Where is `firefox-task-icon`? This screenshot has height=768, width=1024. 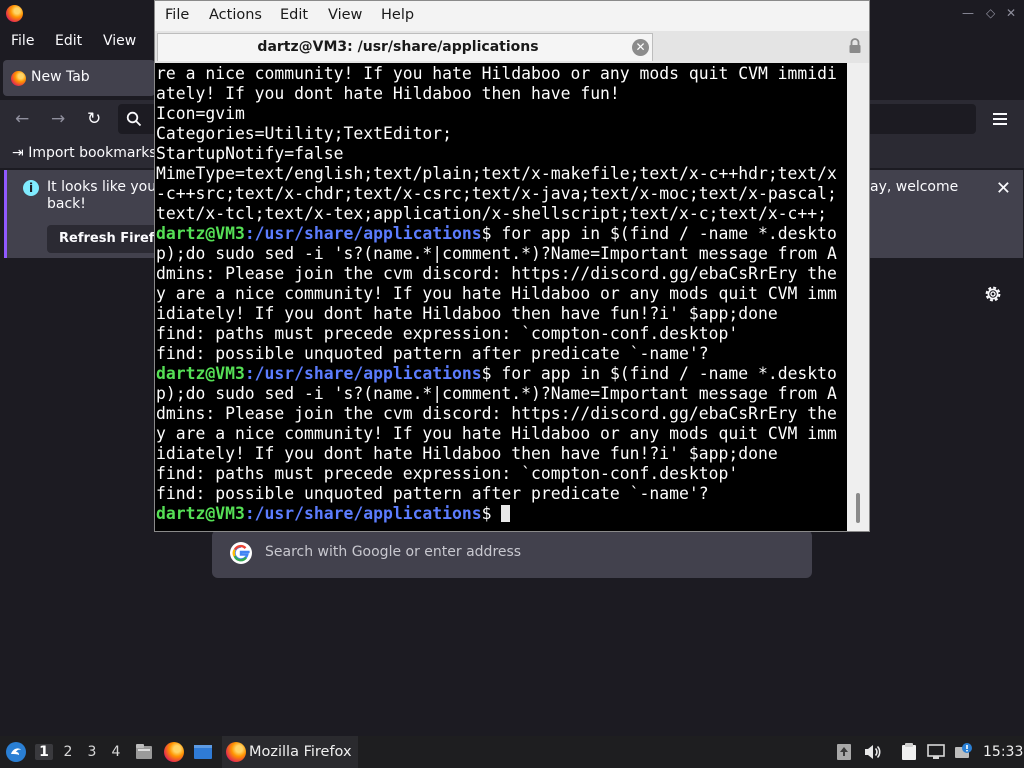 firefox-task-icon is located at coordinates (236, 752).